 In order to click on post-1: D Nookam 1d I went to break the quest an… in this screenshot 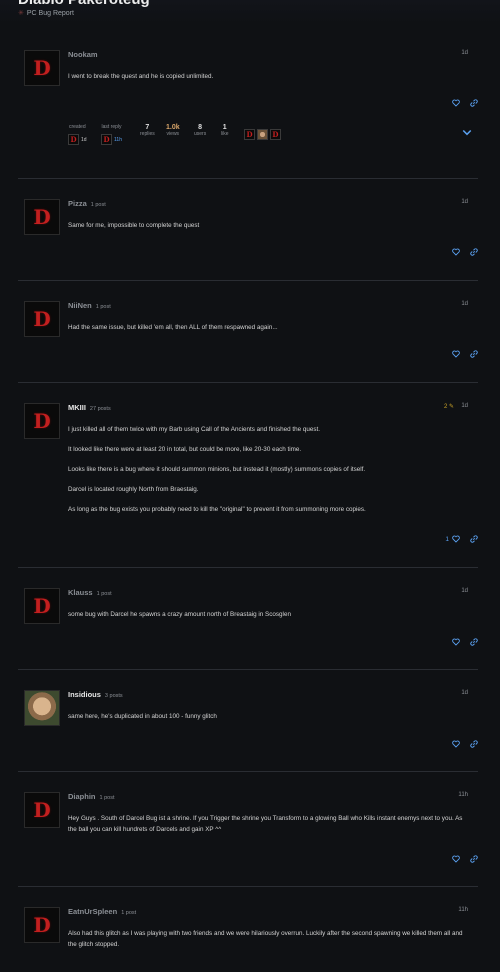, I will do `click(248, 100)`.